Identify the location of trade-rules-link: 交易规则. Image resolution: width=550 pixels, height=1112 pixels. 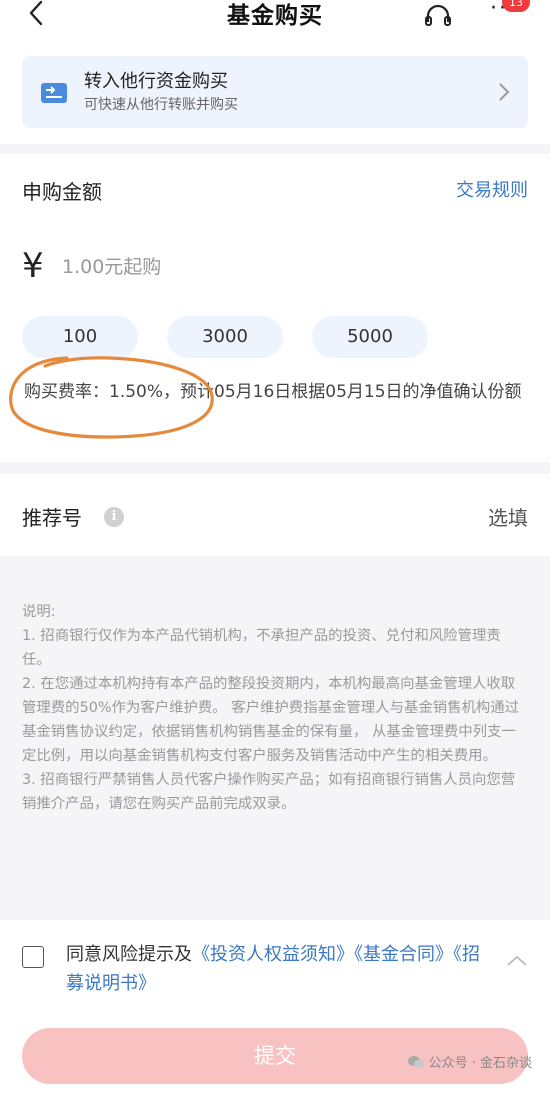
(492, 189).